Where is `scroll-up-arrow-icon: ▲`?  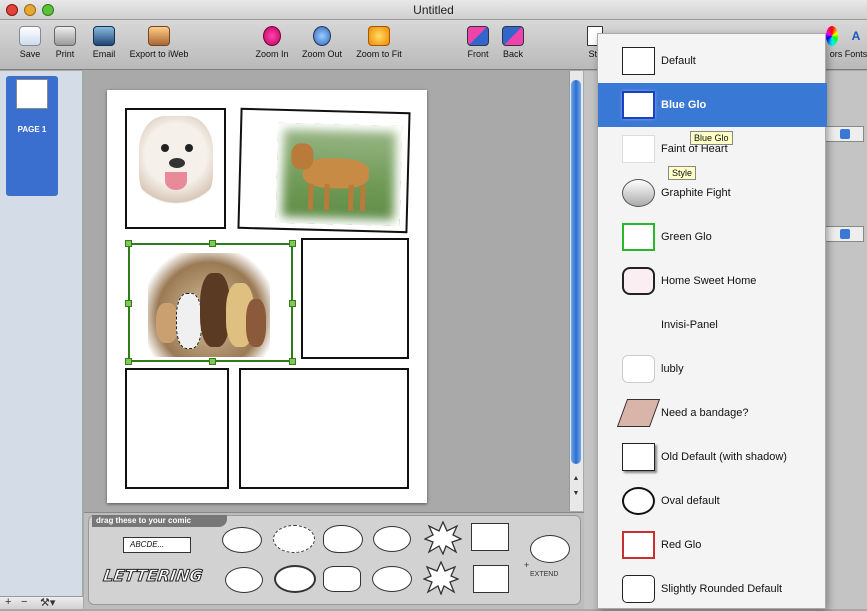
scroll-up-arrow-icon: ▲ is located at coordinates (576, 480).